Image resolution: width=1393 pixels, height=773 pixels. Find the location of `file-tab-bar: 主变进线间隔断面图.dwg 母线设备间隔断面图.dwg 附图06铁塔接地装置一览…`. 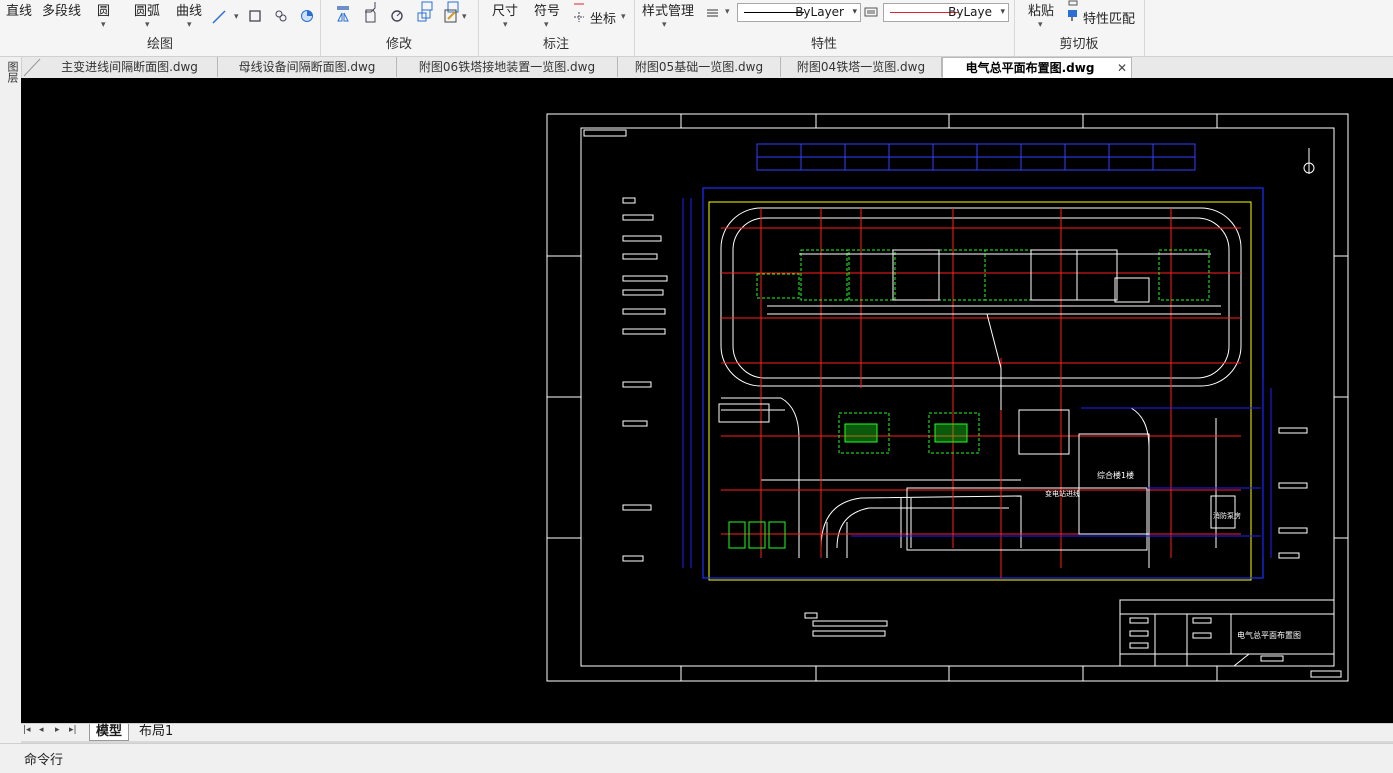

file-tab-bar: 主变进线间隔断面图.dwg 母线设备间隔断面图.dwg 附图06铁塔接地装置一览… is located at coordinates (707, 67).